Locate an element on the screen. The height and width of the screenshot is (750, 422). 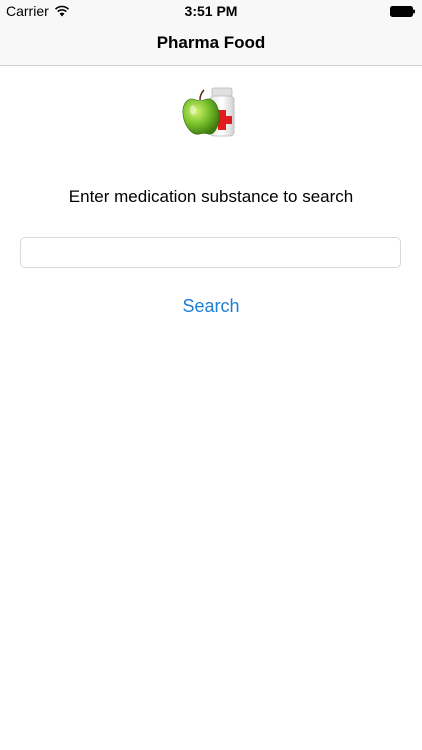
status-bar: Carrier 3:51 PM is located at coordinates (211, 11).